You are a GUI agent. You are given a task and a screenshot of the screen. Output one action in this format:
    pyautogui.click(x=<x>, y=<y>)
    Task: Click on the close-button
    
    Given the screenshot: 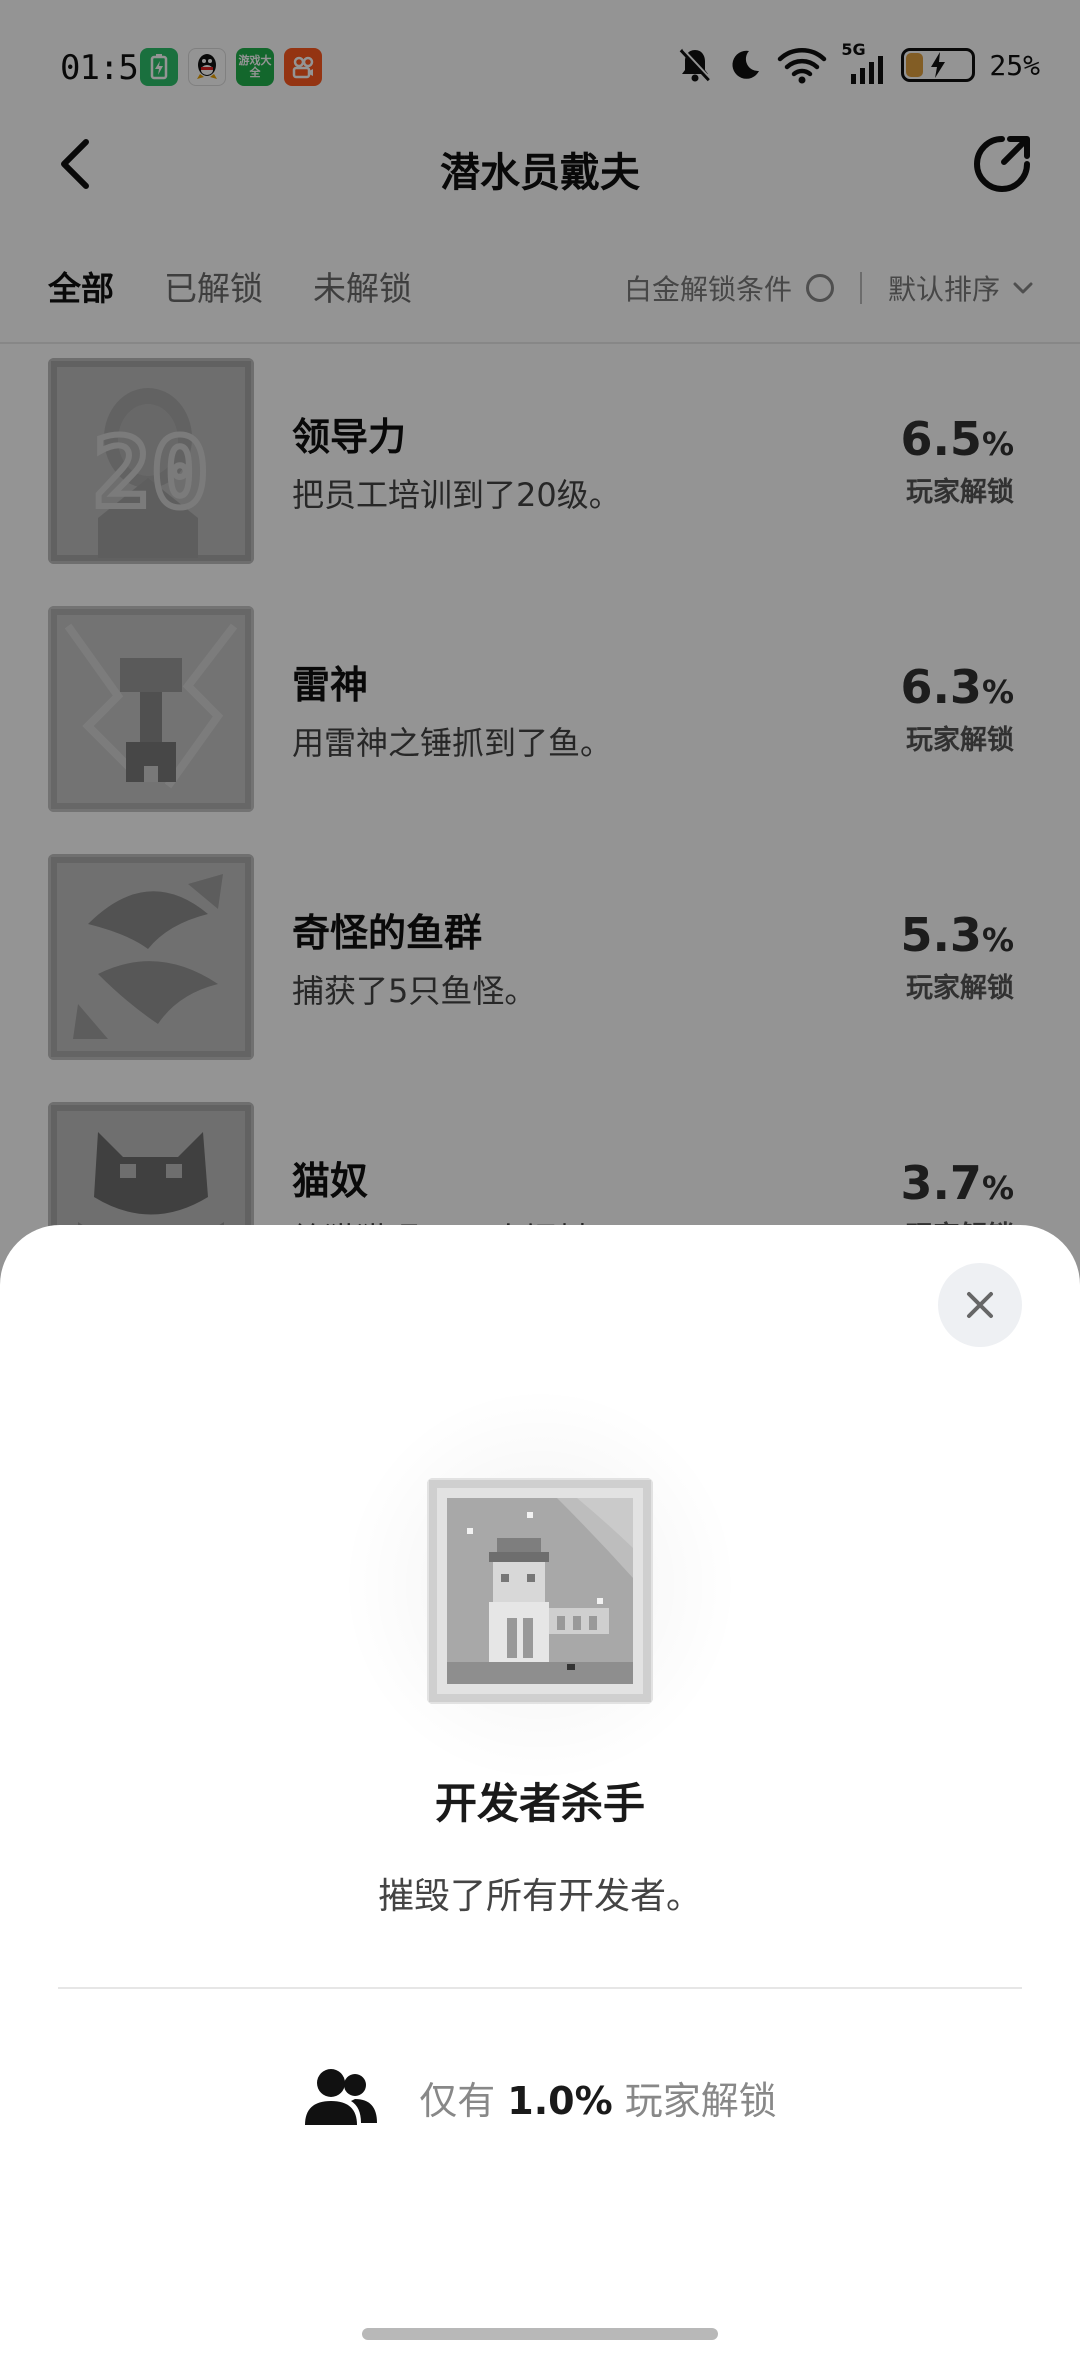 What is the action you would take?
    pyautogui.click(x=980, y=1305)
    